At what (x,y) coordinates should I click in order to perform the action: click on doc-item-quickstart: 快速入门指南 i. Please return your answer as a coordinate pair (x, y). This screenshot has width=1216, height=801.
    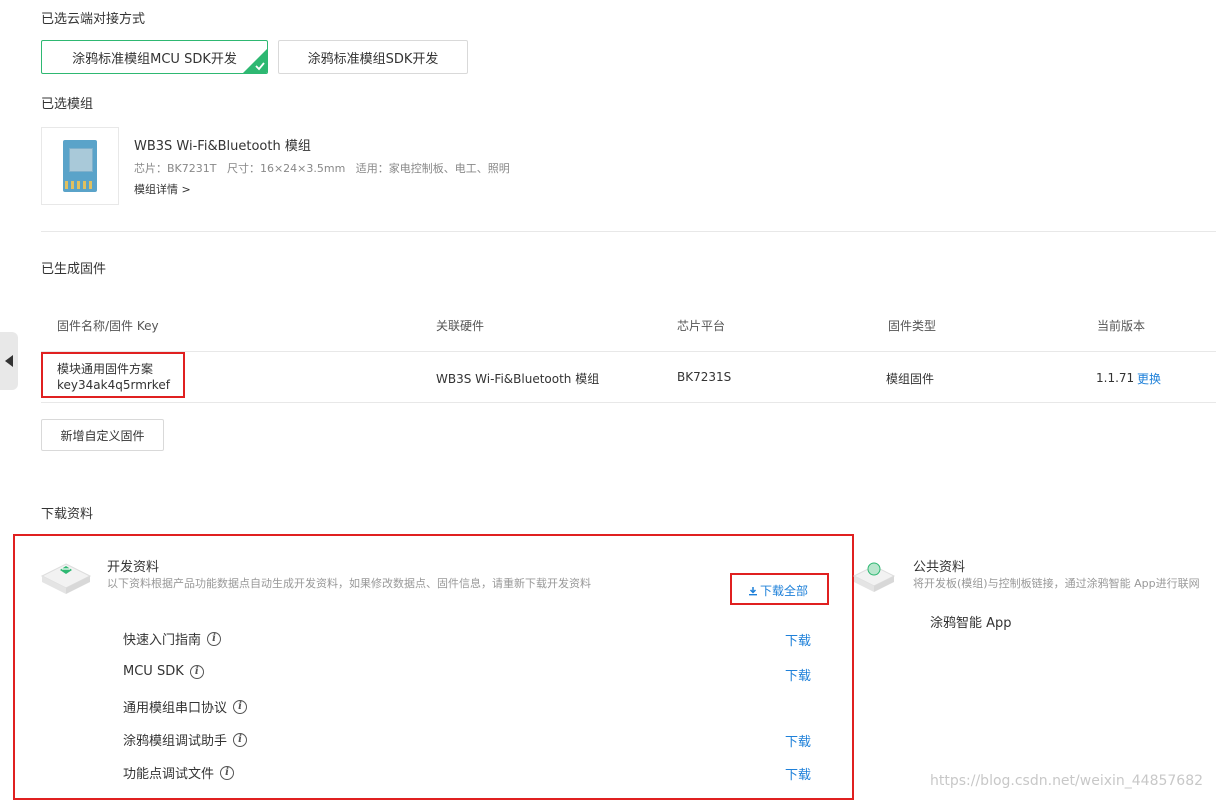
    Looking at the image, I should click on (172, 638).